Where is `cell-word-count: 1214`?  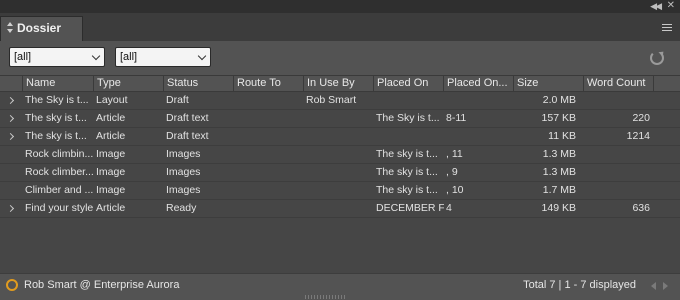 cell-word-count: 1214 is located at coordinates (638, 136).